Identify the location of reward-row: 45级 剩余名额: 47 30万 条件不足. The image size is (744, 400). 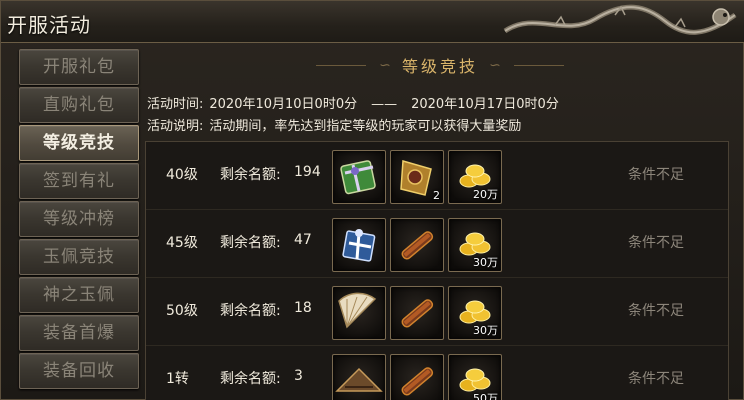
(437, 244).